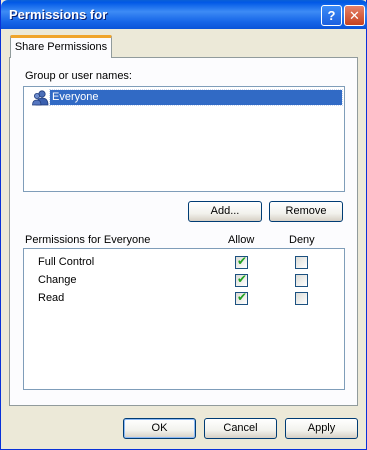 This screenshot has width=367, height=450. I want to click on allow-full-control-checkbox: ✔, so click(241, 261).